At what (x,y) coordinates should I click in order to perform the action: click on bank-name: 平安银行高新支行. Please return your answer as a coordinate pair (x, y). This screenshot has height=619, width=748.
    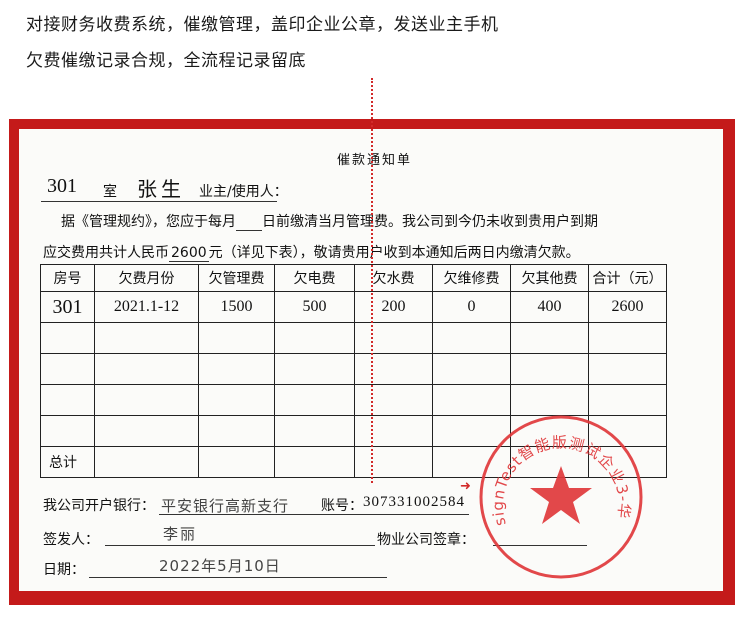
    Looking at the image, I should click on (225, 506).